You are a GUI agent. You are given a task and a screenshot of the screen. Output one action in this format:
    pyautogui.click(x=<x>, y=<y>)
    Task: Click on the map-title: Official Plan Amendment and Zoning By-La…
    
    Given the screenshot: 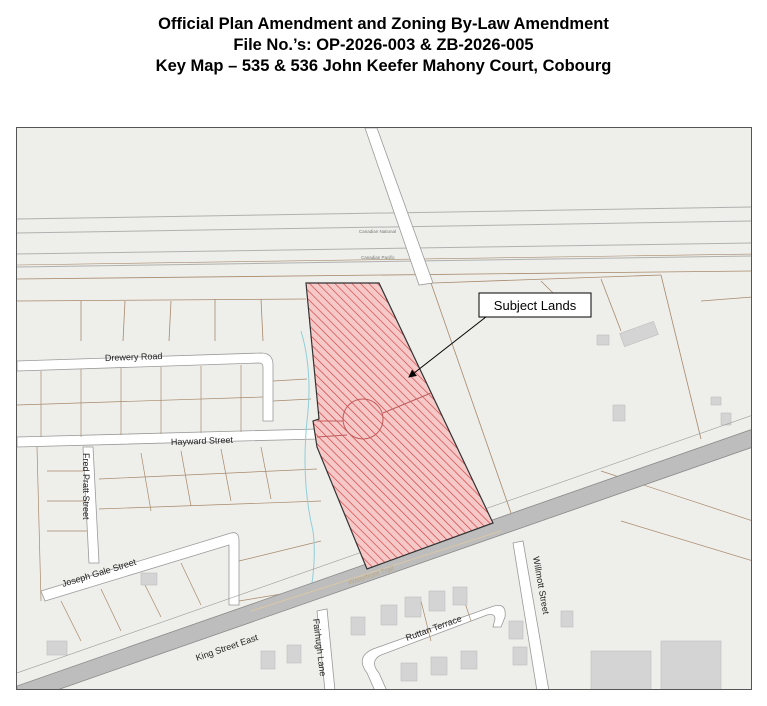 What is the action you would take?
    pyautogui.click(x=383, y=45)
    